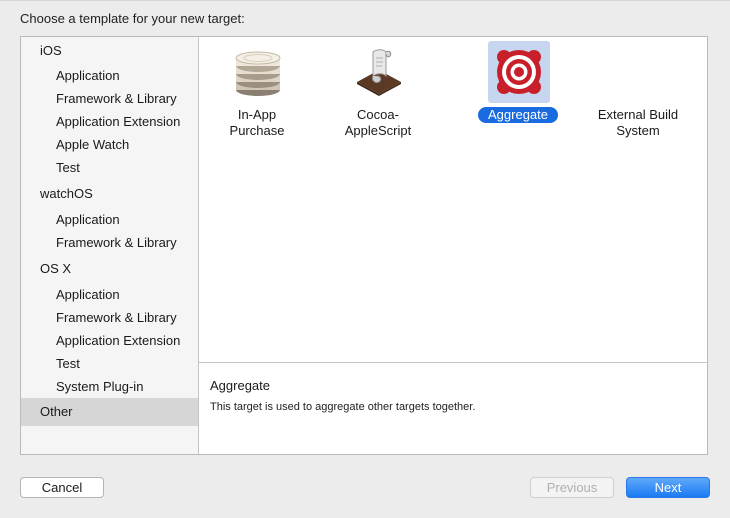 The height and width of the screenshot is (518, 730). What do you see at coordinates (109, 340) in the screenshot?
I see `sidebar-item-osx-application-extension: Application Extension` at bounding box center [109, 340].